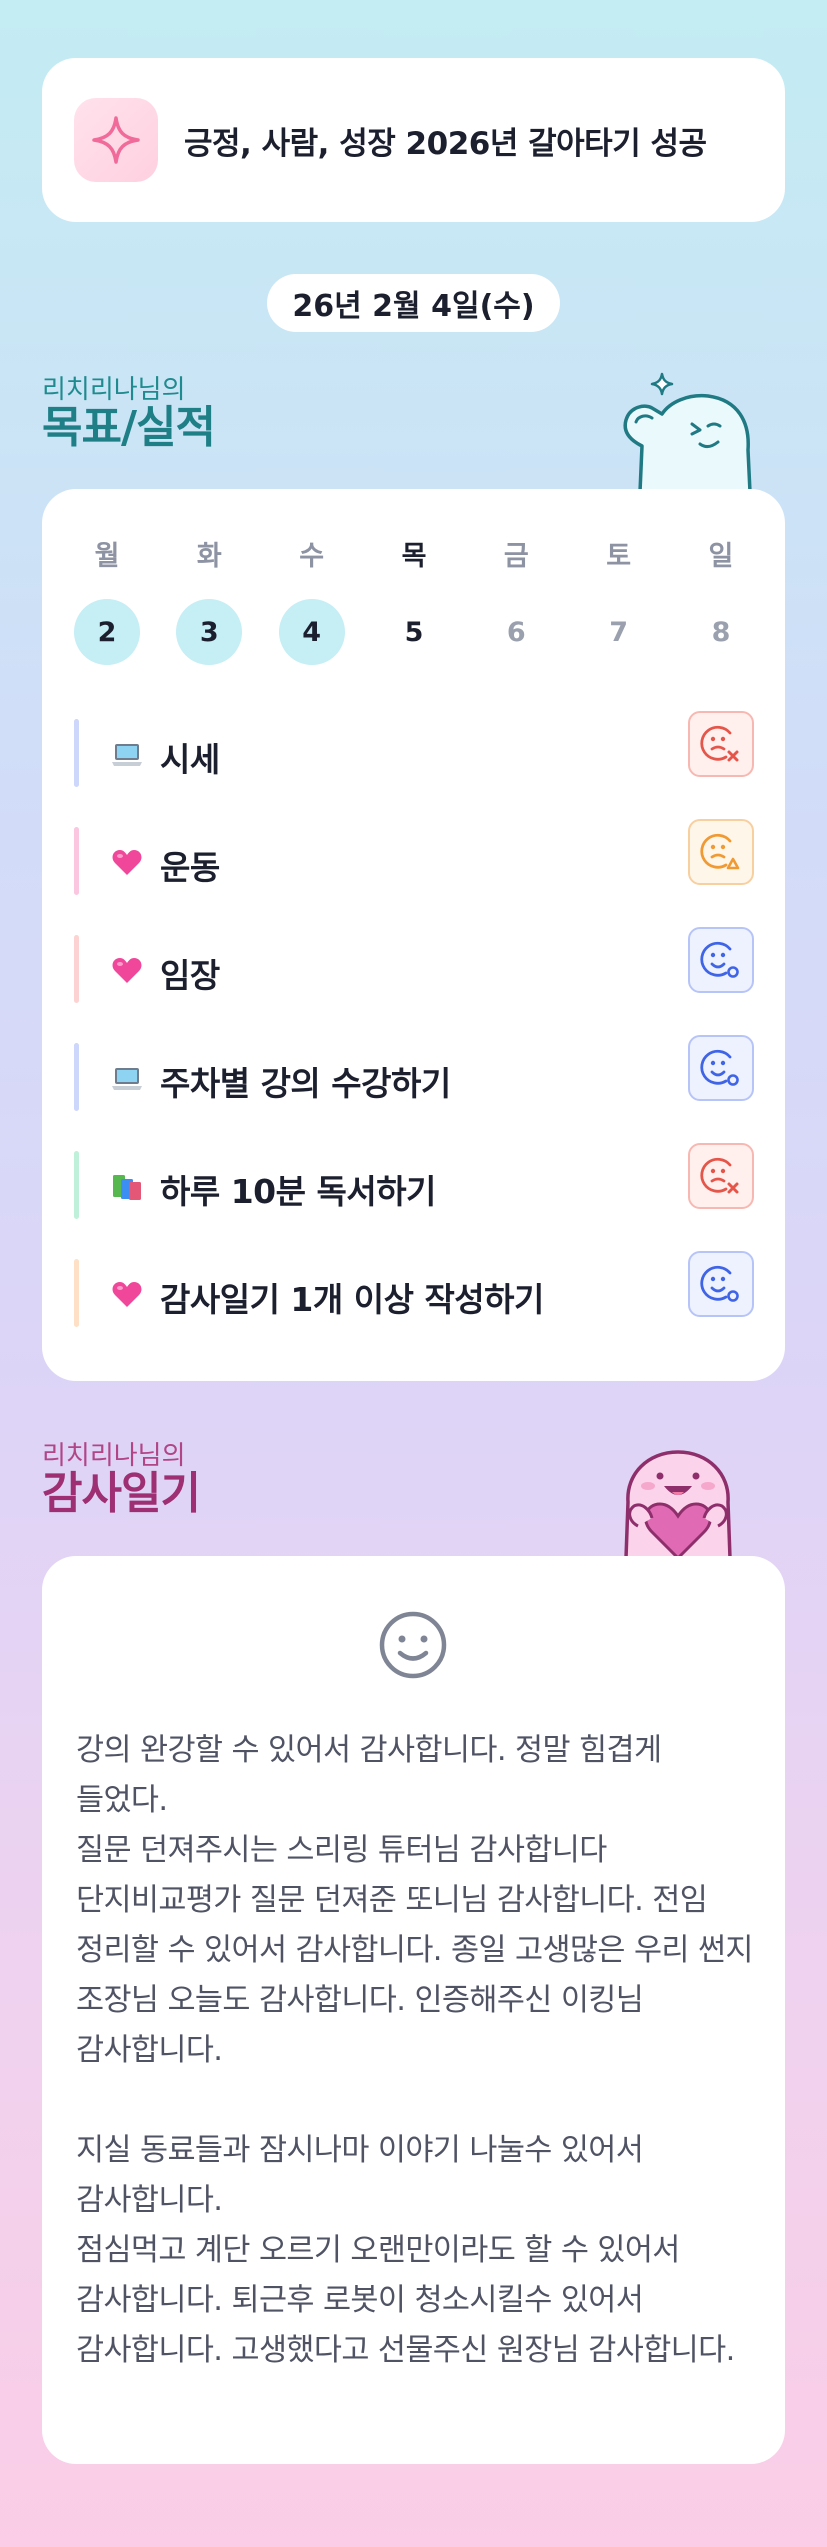 The height and width of the screenshot is (2547, 827). I want to click on goal-item: 시세, so click(414, 757).